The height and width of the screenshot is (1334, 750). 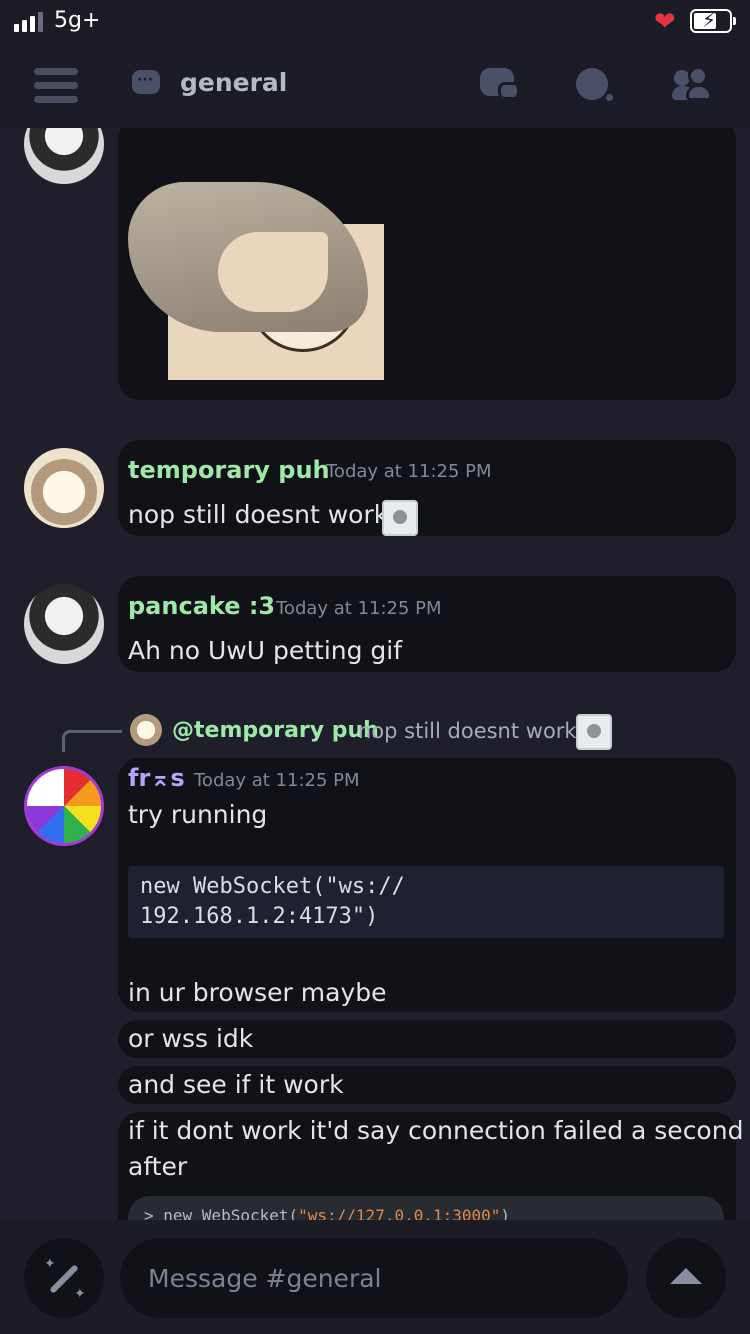 What do you see at coordinates (158, 1166) in the screenshot?
I see `message-text: after` at bounding box center [158, 1166].